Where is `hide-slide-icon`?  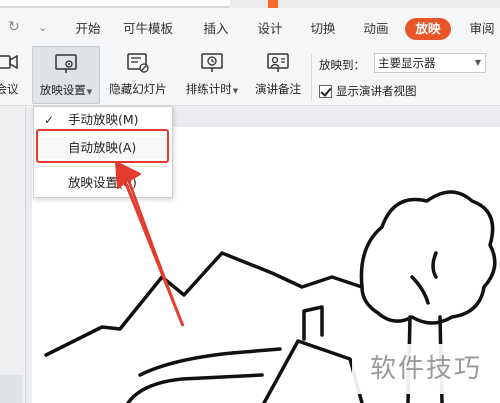
hide-slide-icon is located at coordinates (138, 63).